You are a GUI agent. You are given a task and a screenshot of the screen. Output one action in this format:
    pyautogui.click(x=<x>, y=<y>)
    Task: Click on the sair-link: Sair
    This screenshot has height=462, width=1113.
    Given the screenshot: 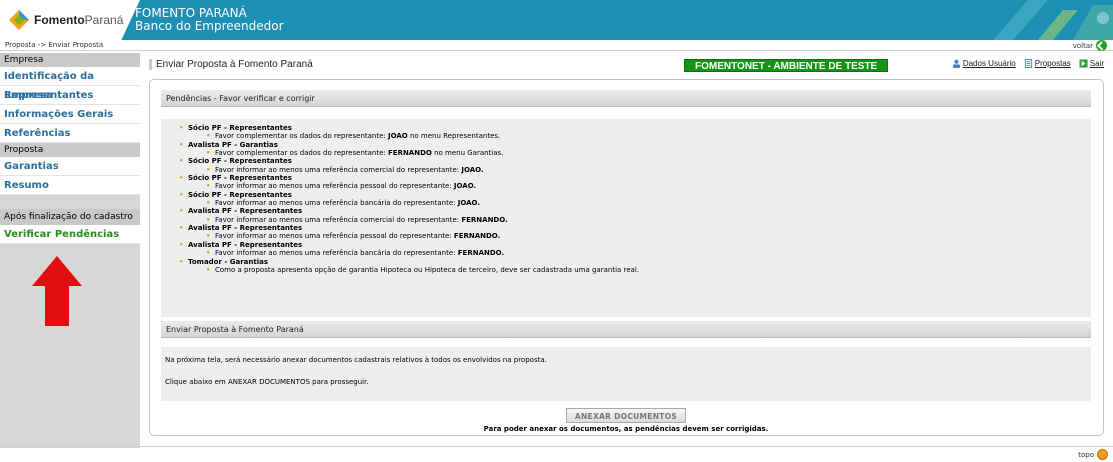 What is the action you would take?
    pyautogui.click(x=1091, y=63)
    